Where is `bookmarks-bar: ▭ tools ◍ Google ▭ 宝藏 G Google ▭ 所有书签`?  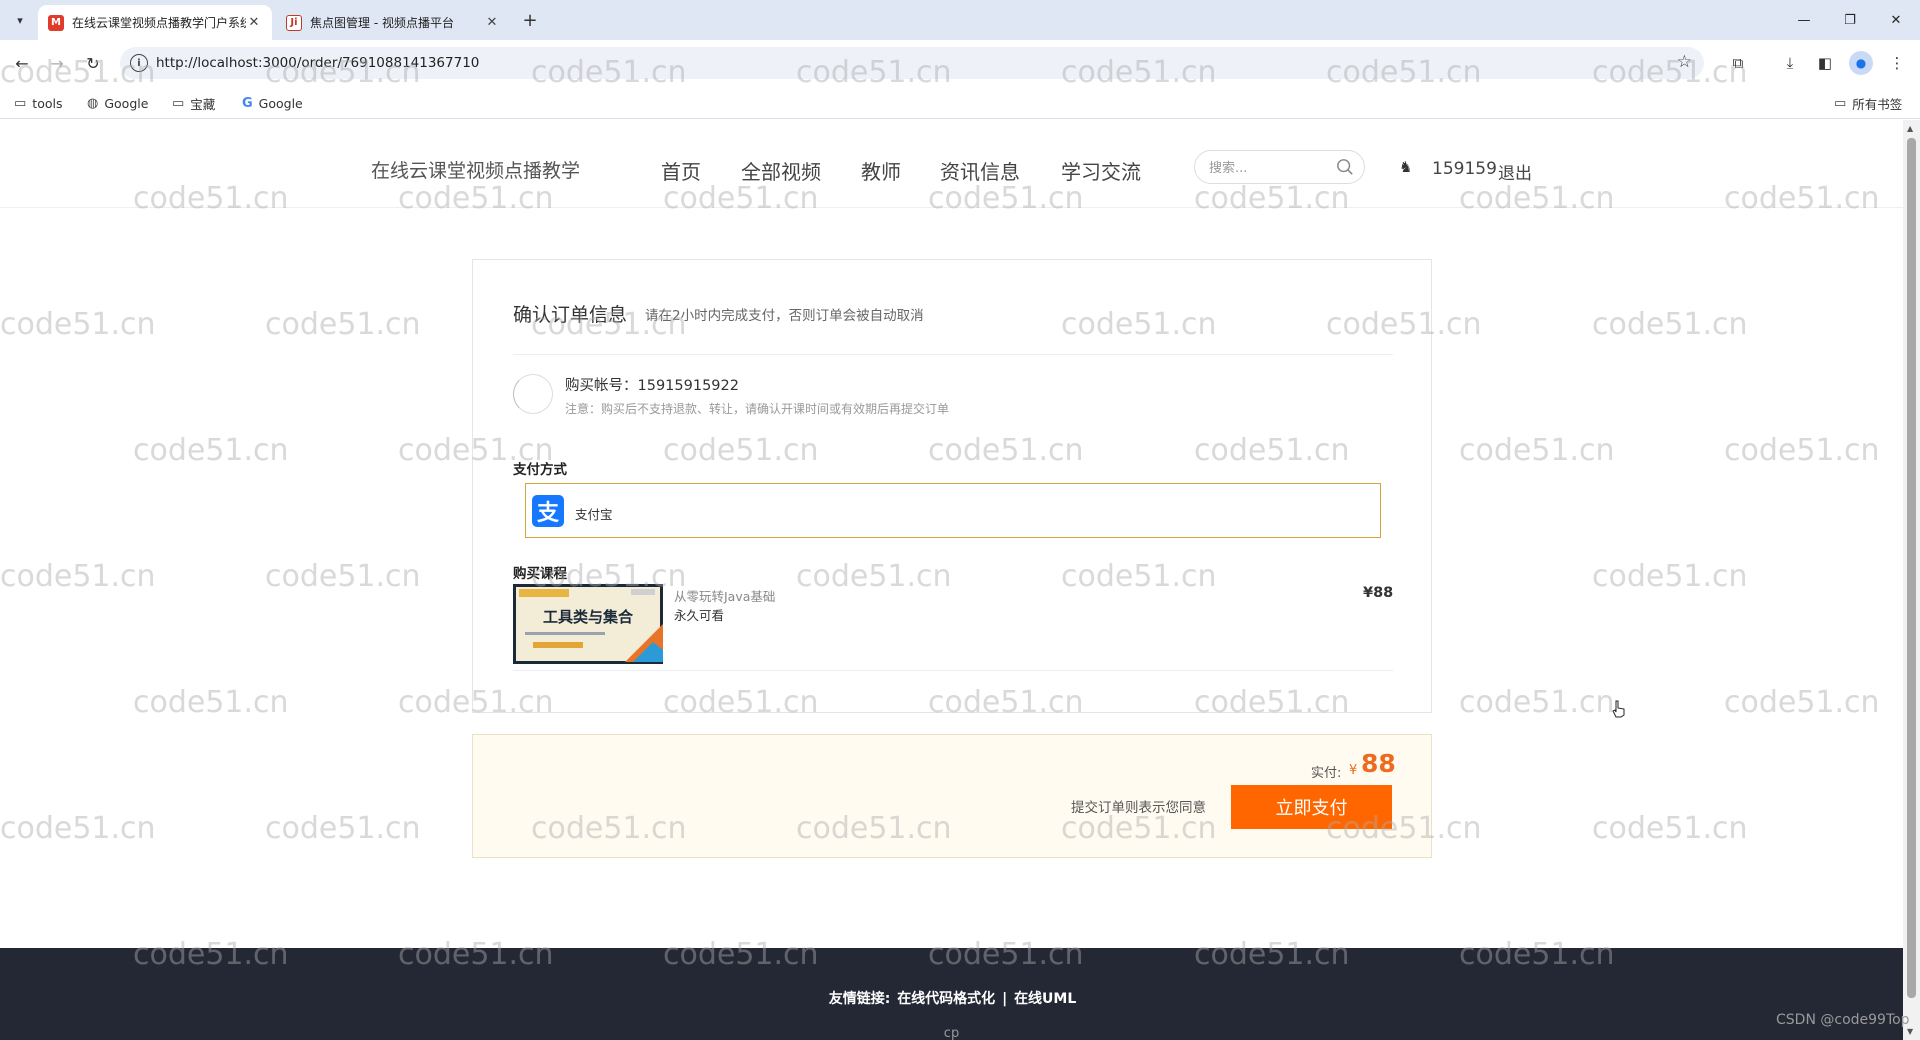
bookmarks-bar: ▭ tools ◍ Google ▭ 宝藏 G Google ▭ 所有书签 is located at coordinates (960, 102).